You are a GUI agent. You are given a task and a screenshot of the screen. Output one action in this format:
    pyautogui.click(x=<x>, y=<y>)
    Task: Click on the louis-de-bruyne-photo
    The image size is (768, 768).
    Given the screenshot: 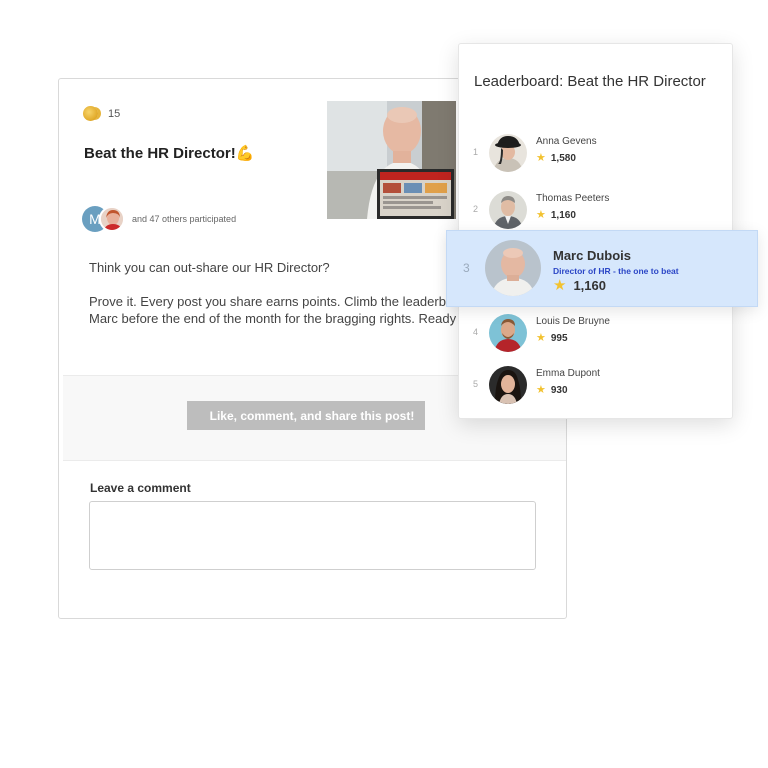 What is the action you would take?
    pyautogui.click(x=508, y=333)
    